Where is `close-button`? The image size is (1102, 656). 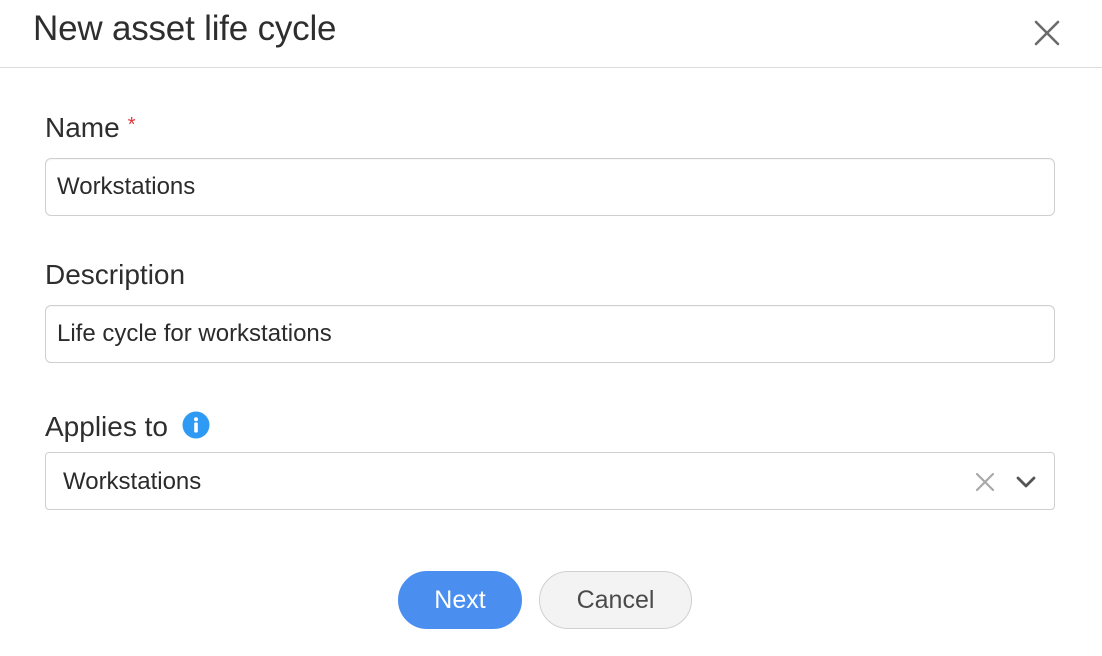 close-button is located at coordinates (1047, 33).